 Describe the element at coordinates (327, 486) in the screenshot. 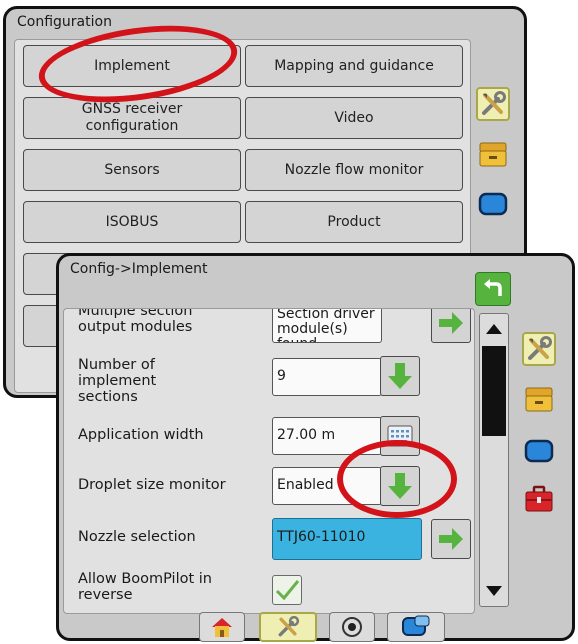

I see `droplet-size-monitor-value: Enabled` at that location.